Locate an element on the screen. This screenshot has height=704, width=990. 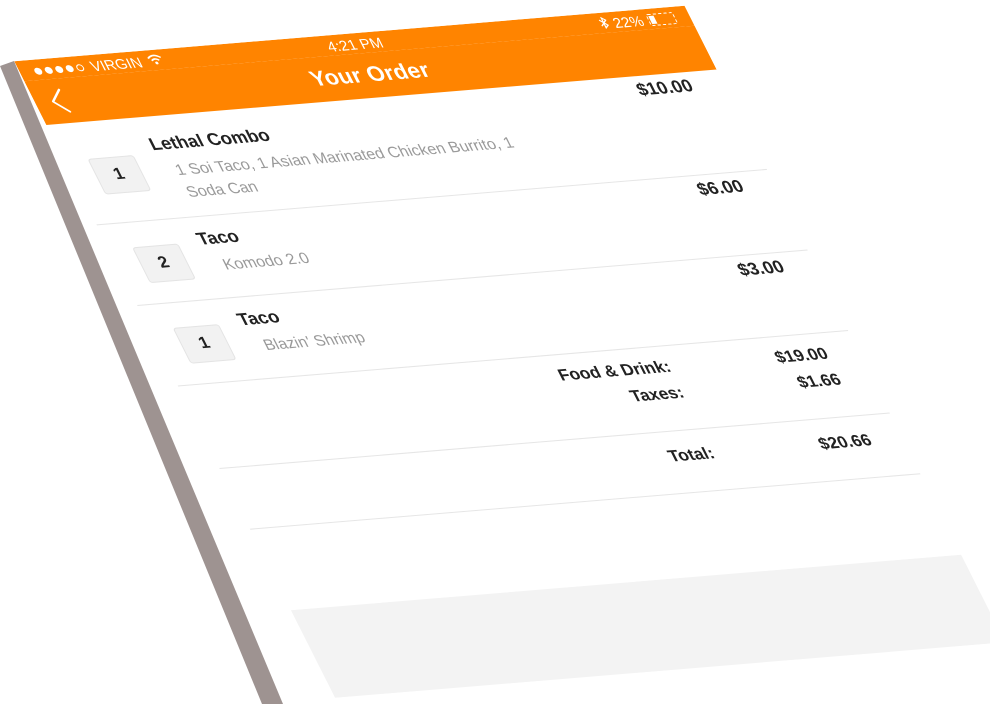
total-label: Total: is located at coordinates (692, 455).